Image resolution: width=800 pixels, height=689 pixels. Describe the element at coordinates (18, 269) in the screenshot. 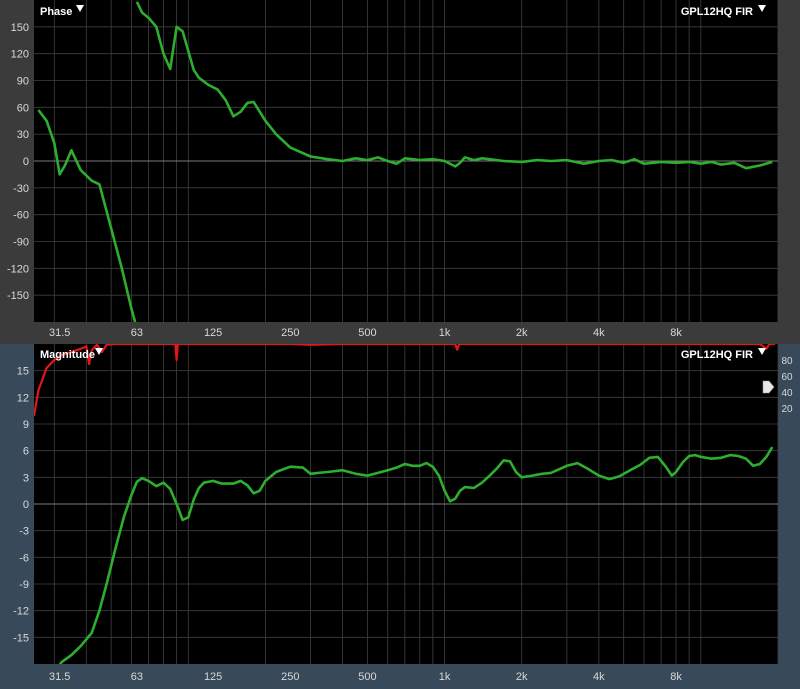

I see `phase-y-tick-label: -120` at that location.